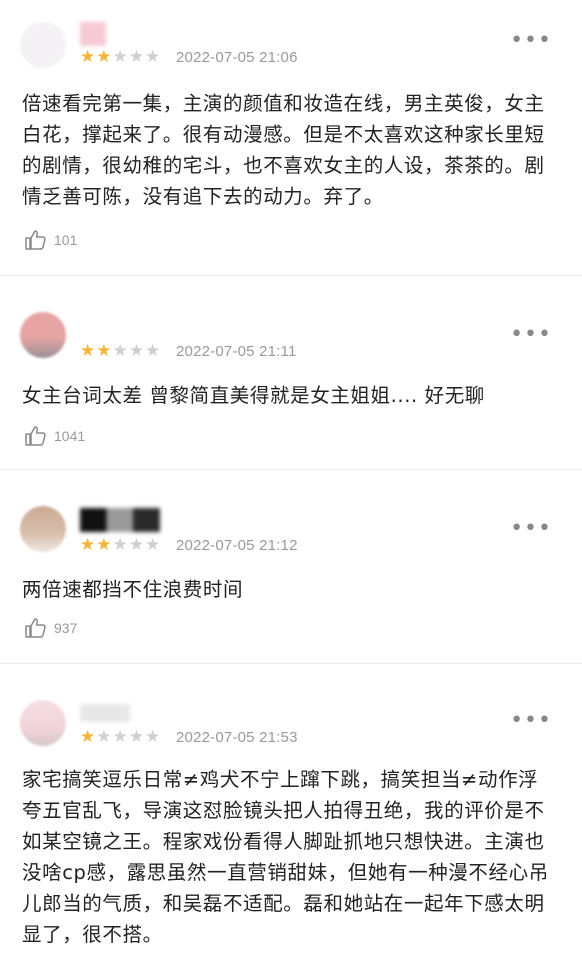  I want to click on like-count: 101, so click(66, 240).